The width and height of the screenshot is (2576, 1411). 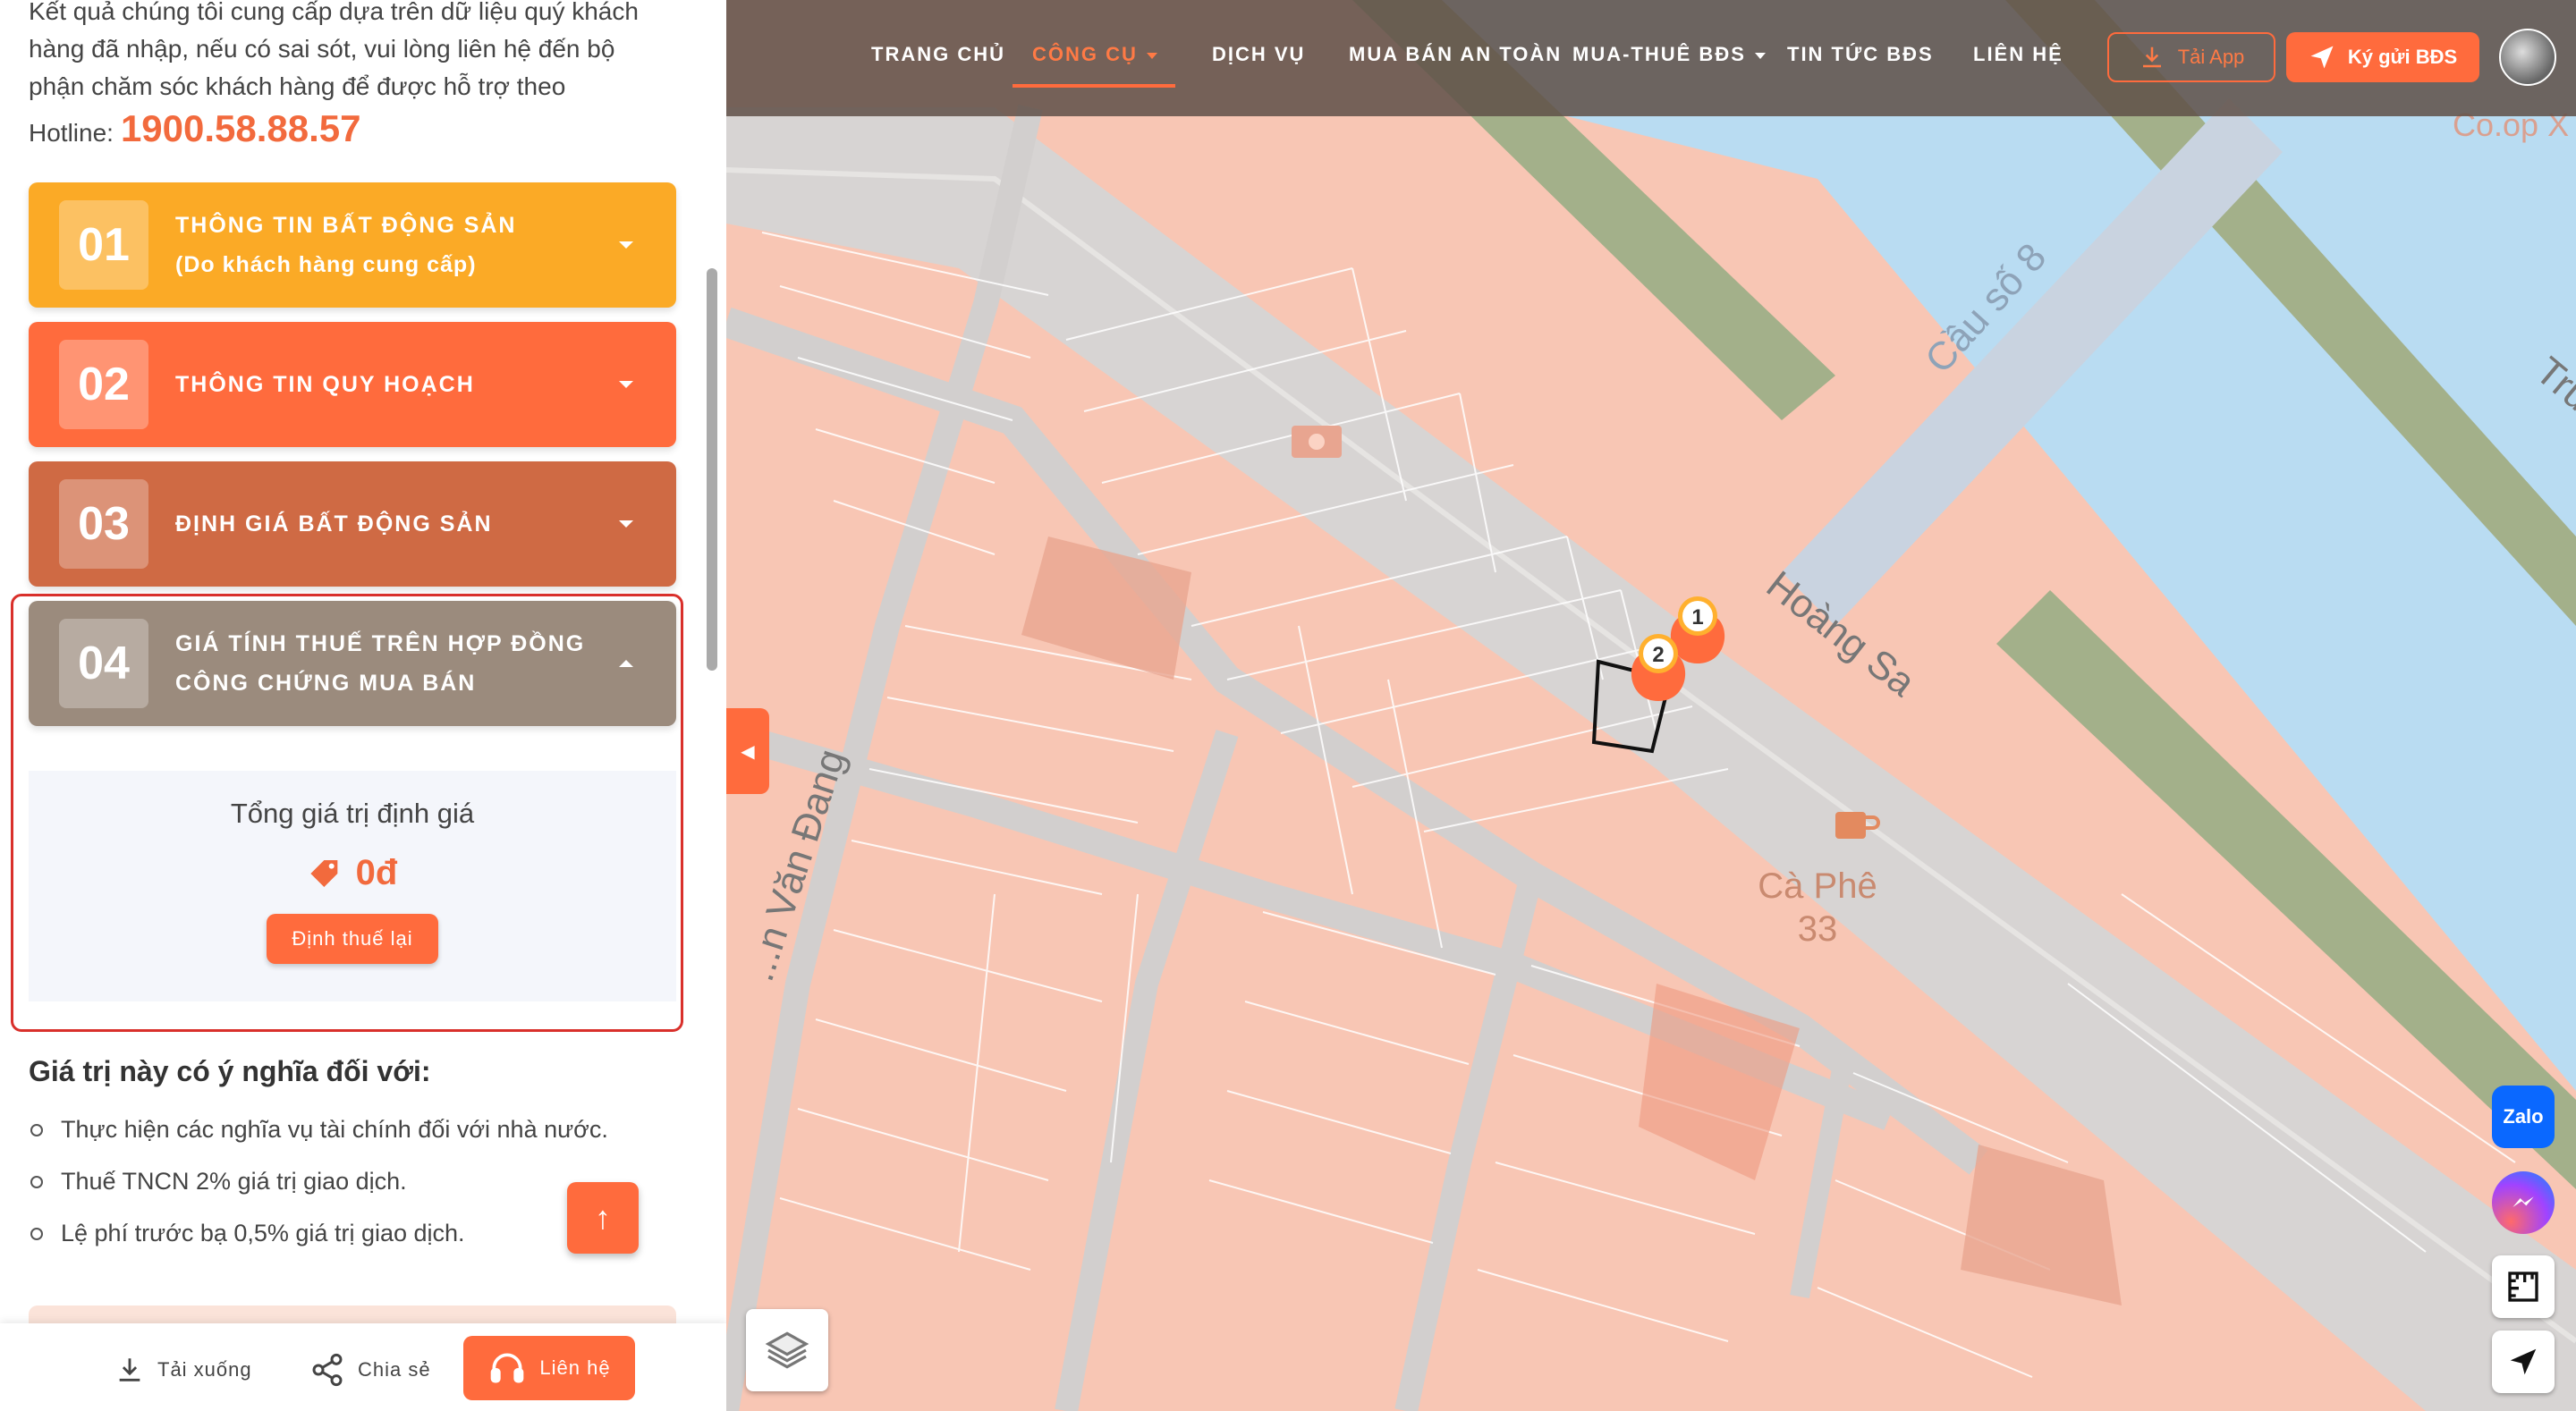 I want to click on hotline-label: Hotline:, so click(x=71, y=133).